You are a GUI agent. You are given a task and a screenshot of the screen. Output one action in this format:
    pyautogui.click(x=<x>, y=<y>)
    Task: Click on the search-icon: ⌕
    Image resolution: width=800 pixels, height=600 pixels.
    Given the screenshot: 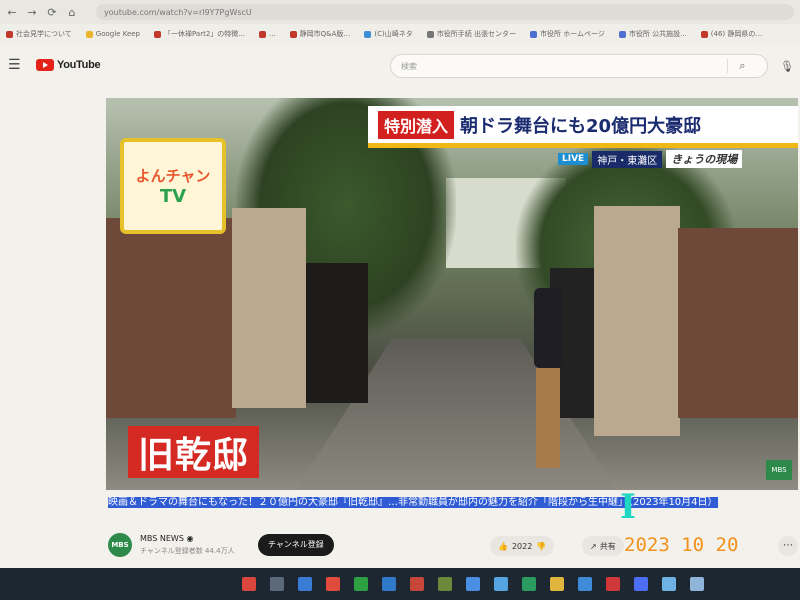 What is the action you would take?
    pyautogui.click(x=742, y=66)
    